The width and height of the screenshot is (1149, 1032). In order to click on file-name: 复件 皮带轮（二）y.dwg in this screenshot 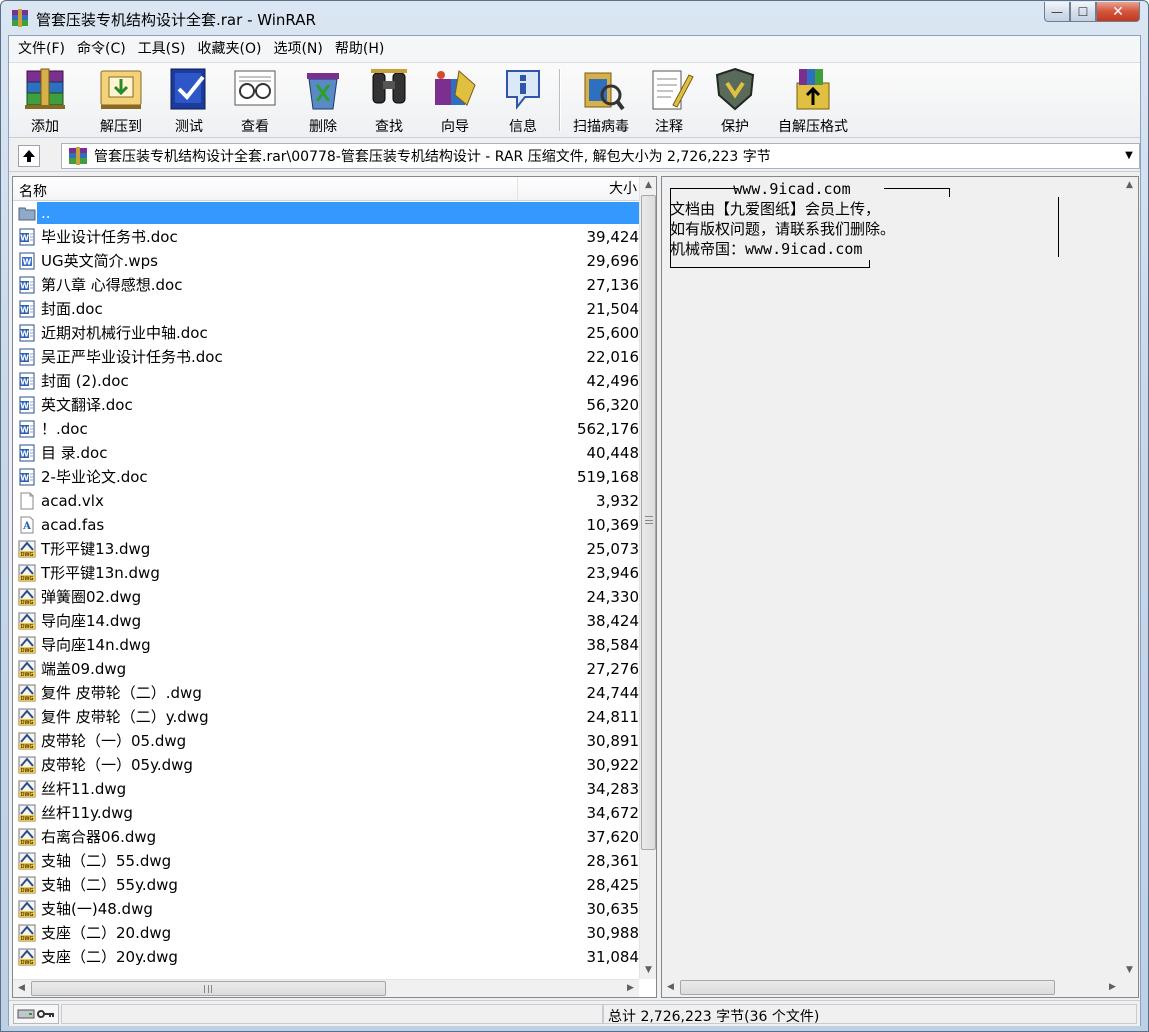, I will do `click(125, 717)`.